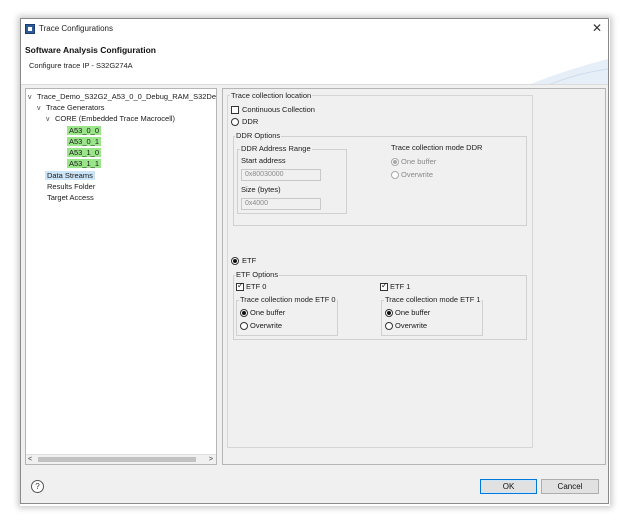 This screenshot has height=523, width=627. Describe the element at coordinates (257, 275) in the screenshot. I see `etf-options-title: ETF Options` at that location.